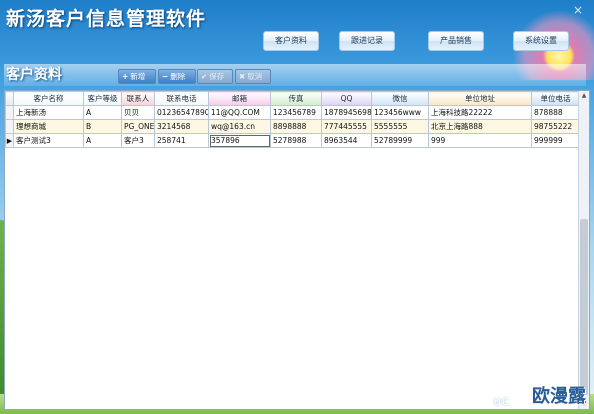 The image size is (594, 414). I want to click on cell-qq: 8963544, so click(346, 140).